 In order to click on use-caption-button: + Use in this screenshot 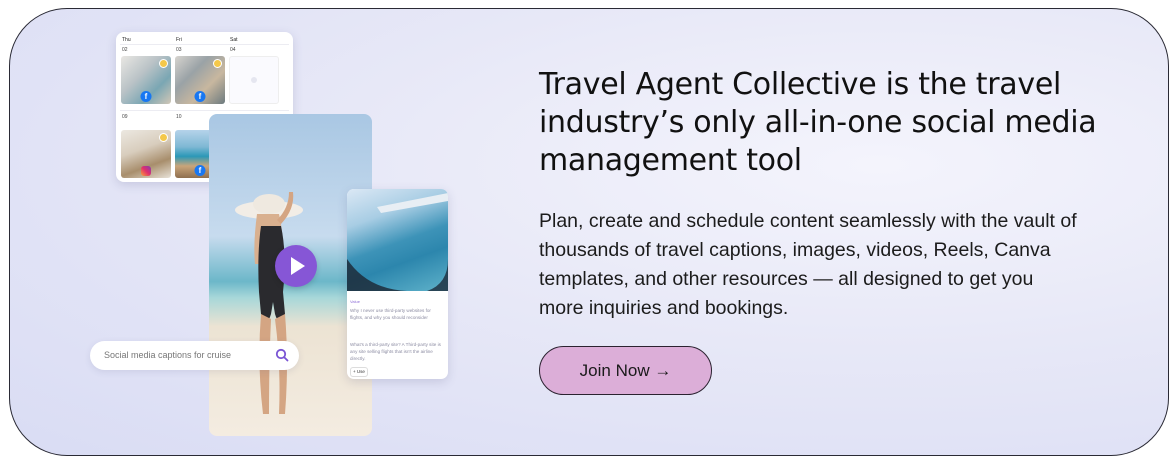, I will do `click(359, 372)`.